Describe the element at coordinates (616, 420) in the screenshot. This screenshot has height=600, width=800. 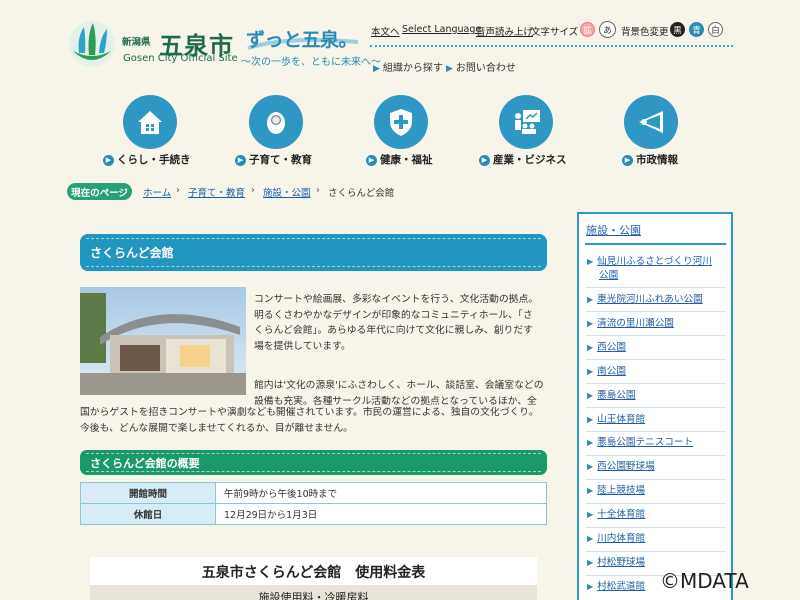
I see `sidebar-item: ▶ 山王体育館` at that location.